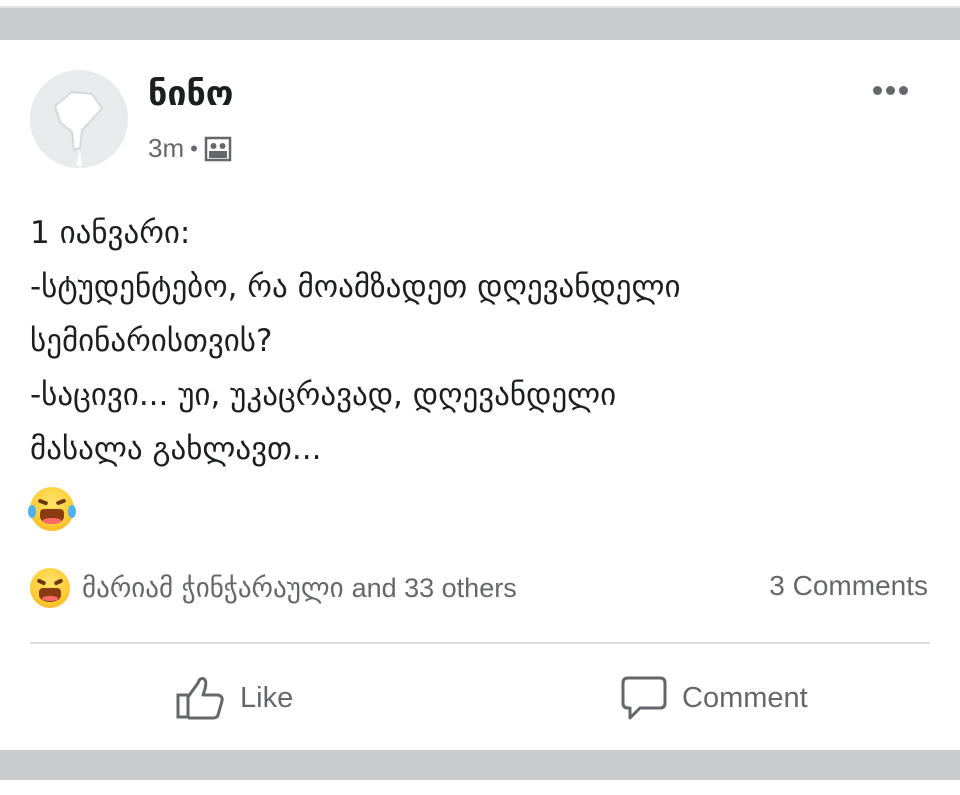  Describe the element at coordinates (896, 89) in the screenshot. I see `more-options-icon` at that location.